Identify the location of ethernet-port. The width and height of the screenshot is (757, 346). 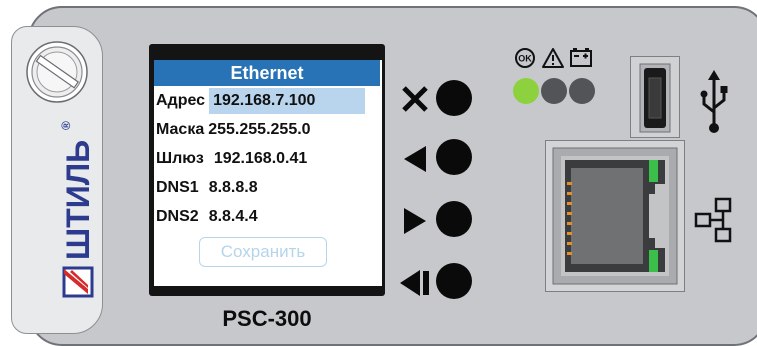
(615, 216).